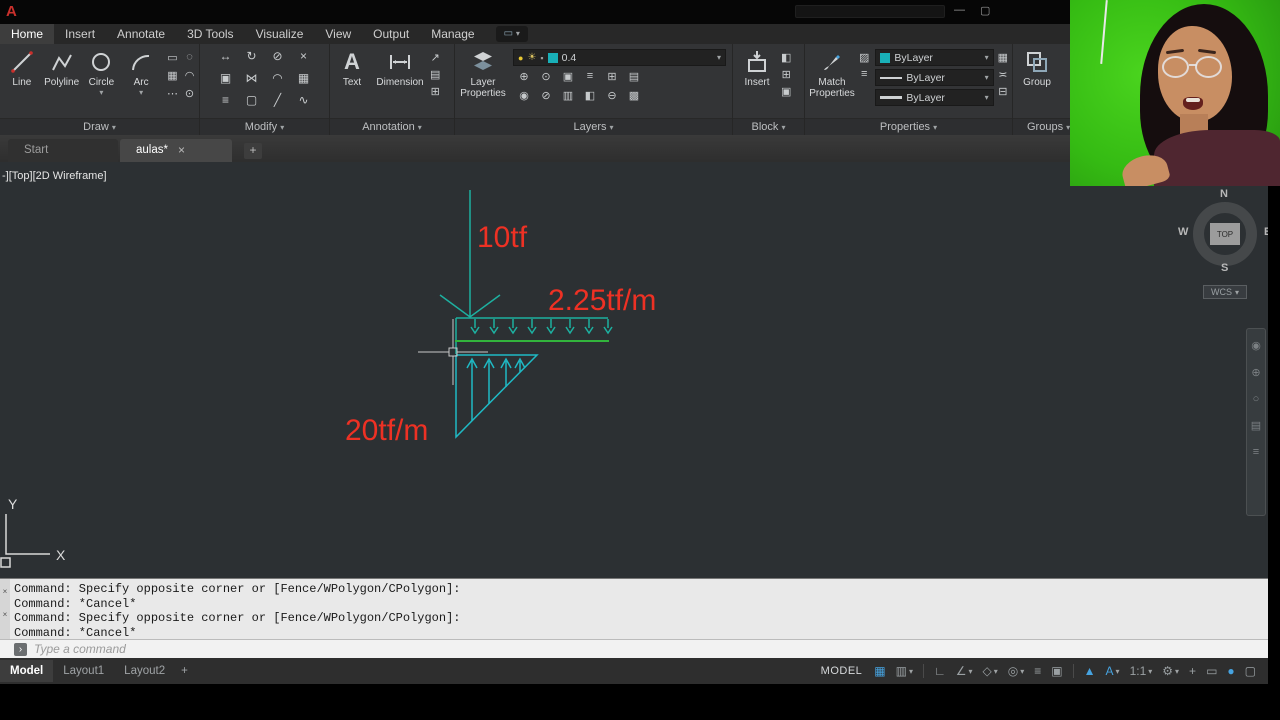 Image resolution: width=1280 pixels, height=720 pixels. I want to click on isolate-objects-icon: ▭, so click(1211, 671).